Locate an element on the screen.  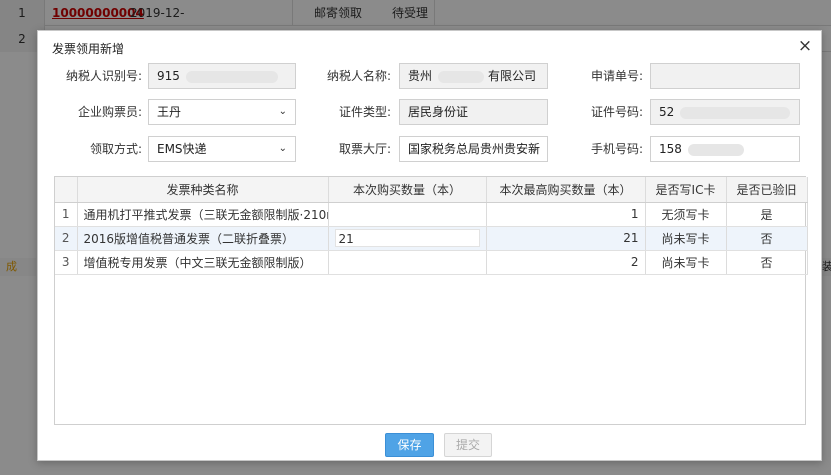
buyer-select: 王丹 ⌄ is located at coordinates (222, 112).